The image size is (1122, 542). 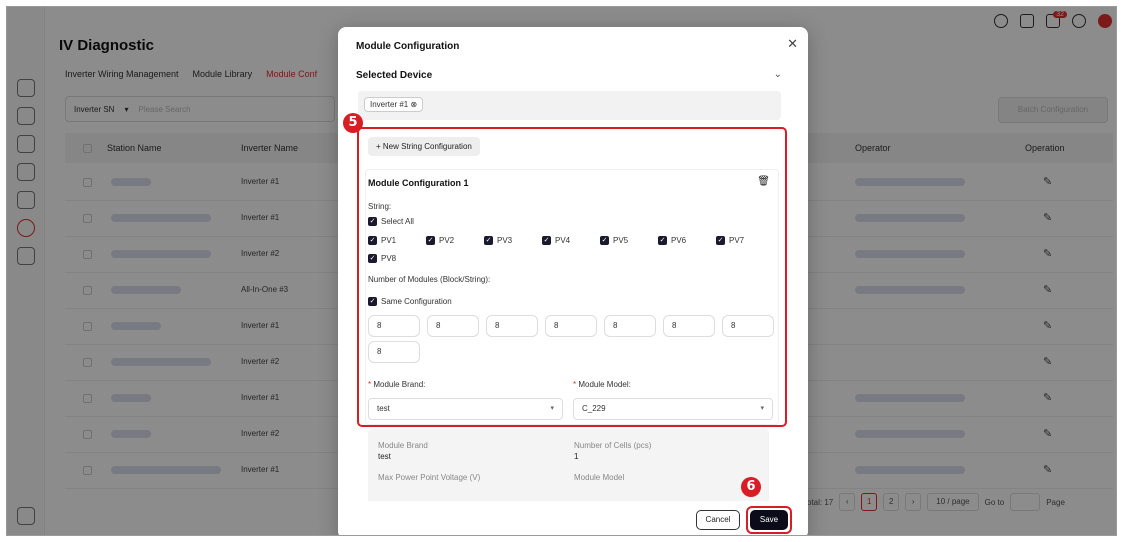 I want to click on string-pv2-label: PV2, so click(x=447, y=240).